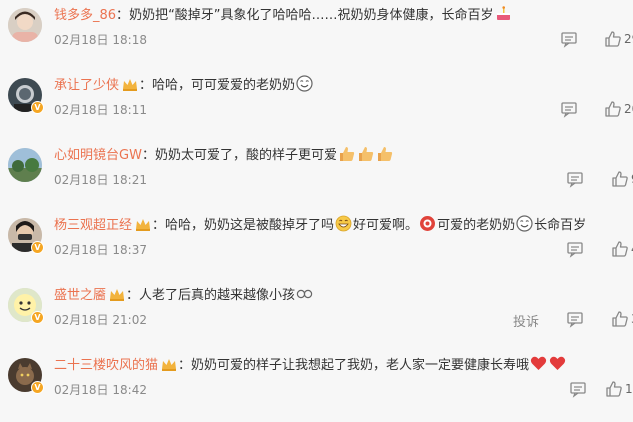  What do you see at coordinates (476, 225) in the screenshot?
I see `comment-text: 可爱的老奶奶` at bounding box center [476, 225].